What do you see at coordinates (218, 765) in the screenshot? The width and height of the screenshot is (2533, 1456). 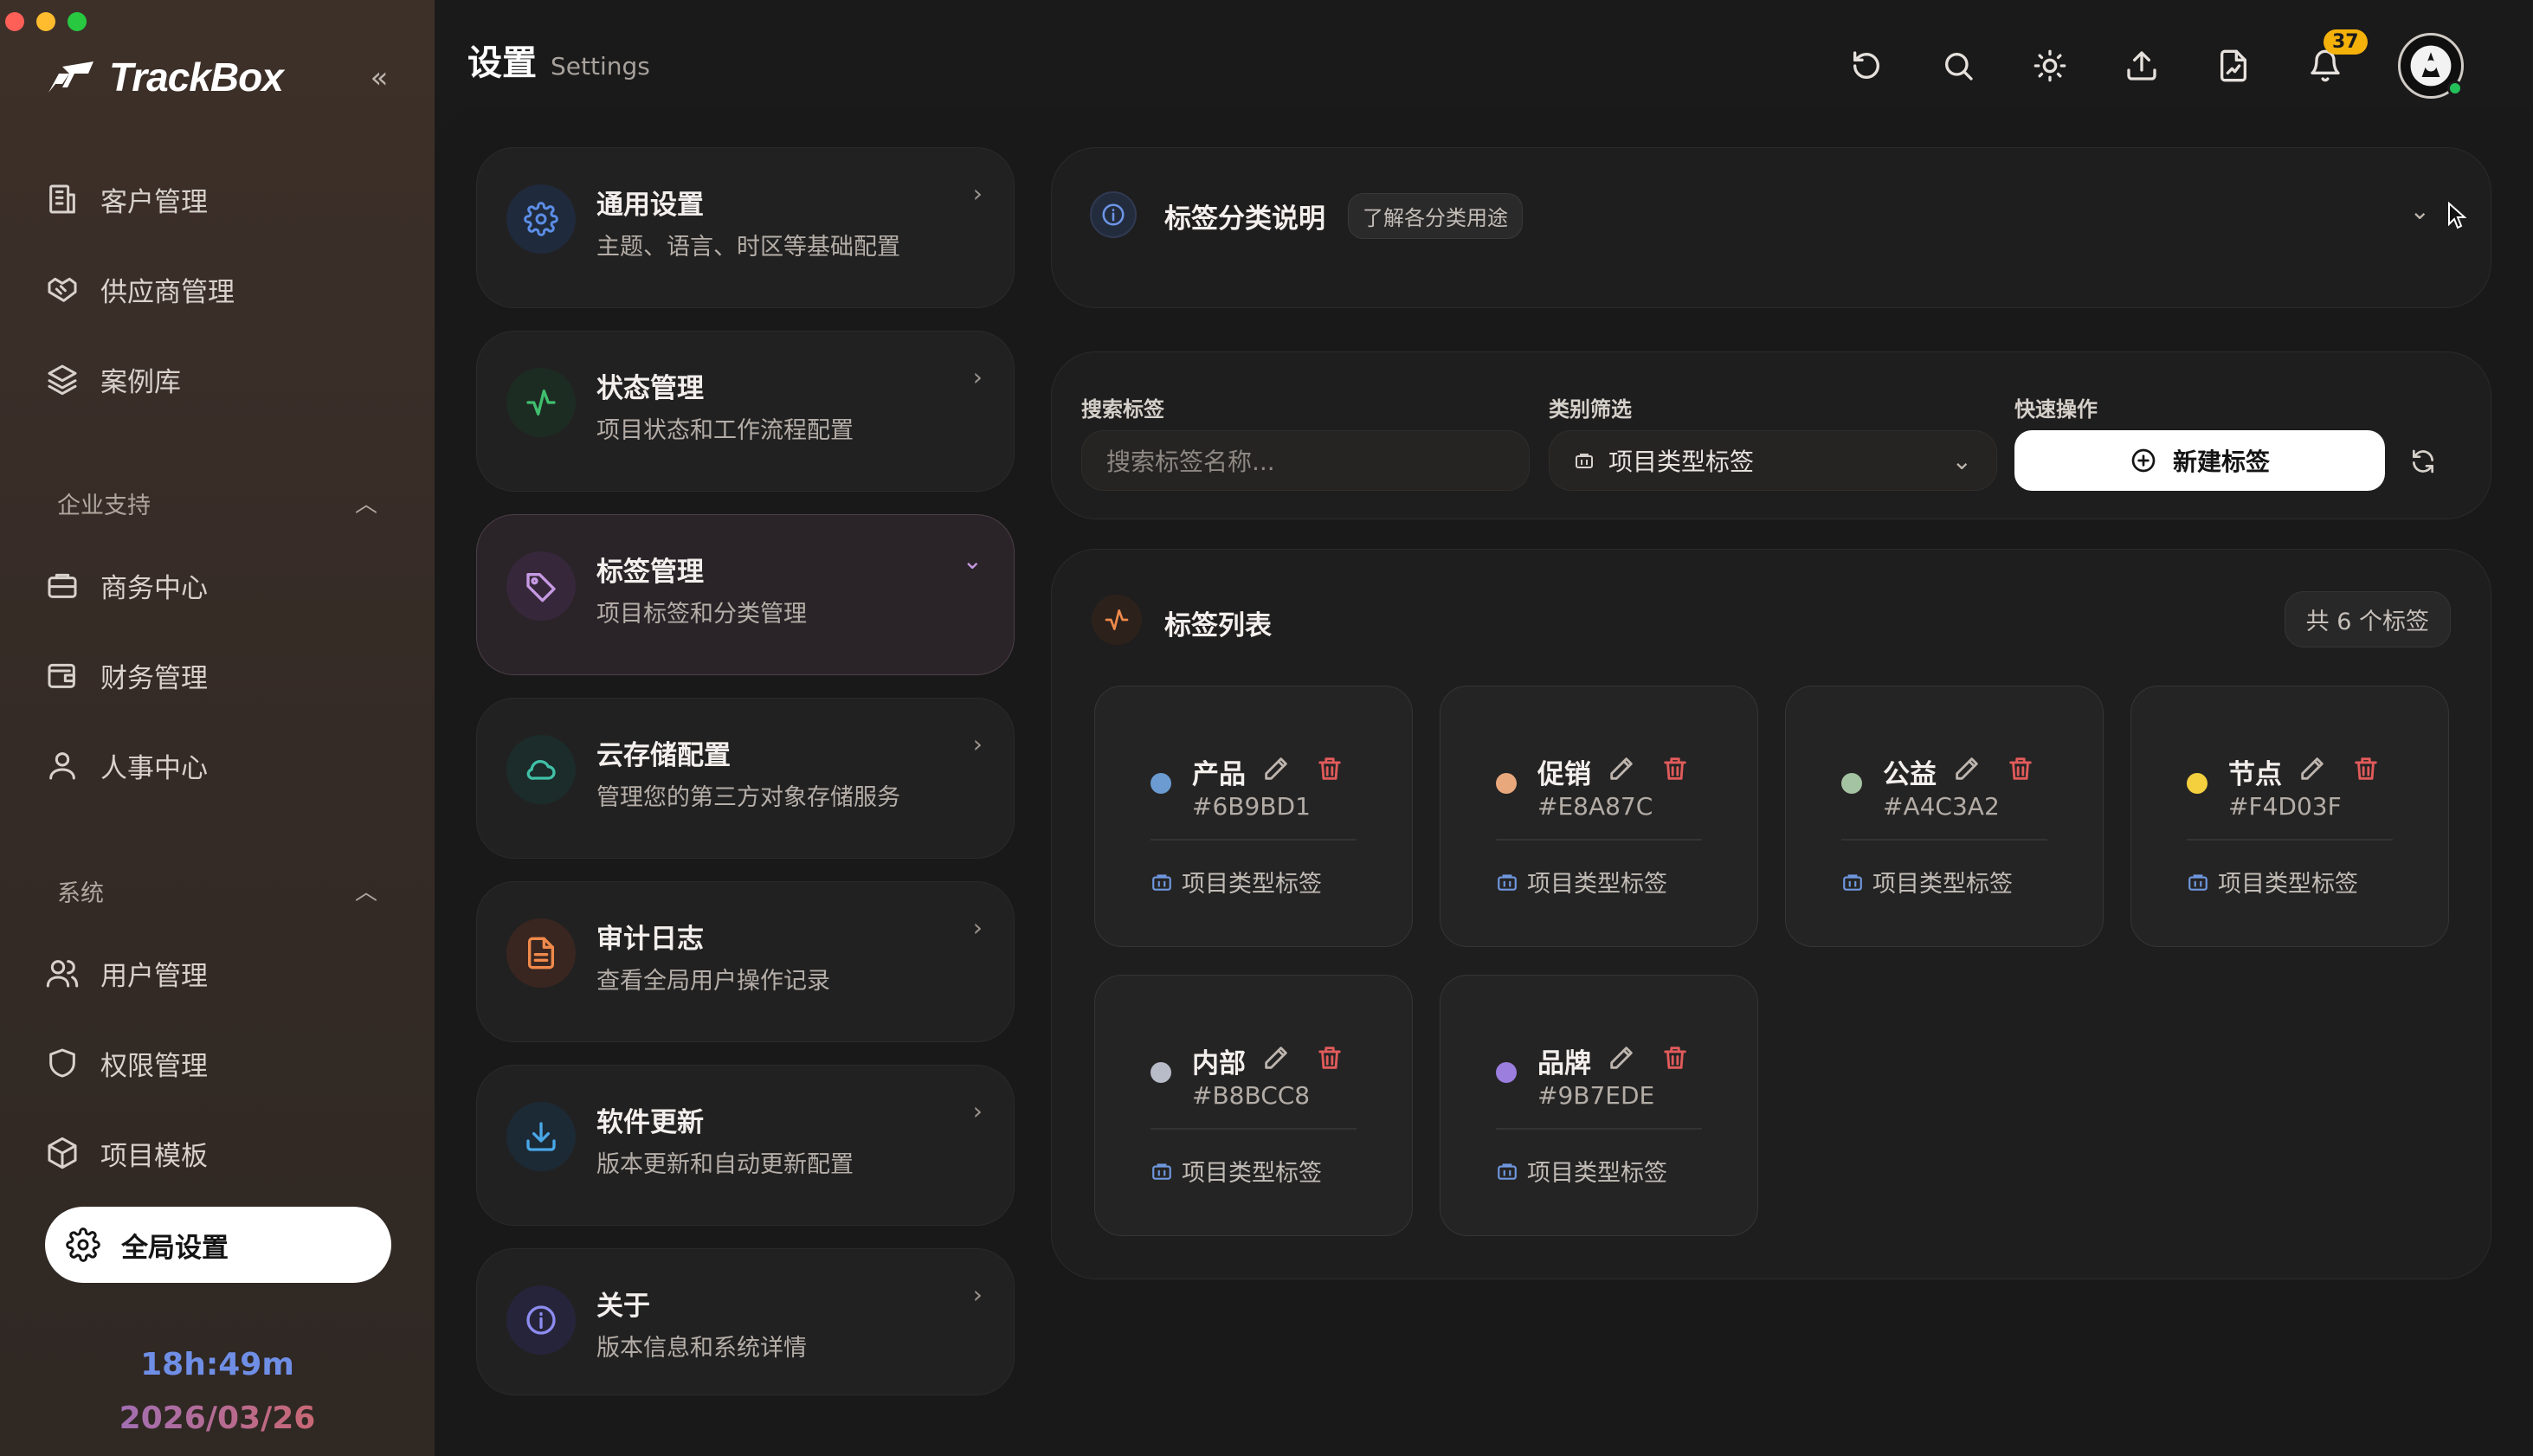 I see `sidebar-item-hr: 人事中心` at bounding box center [218, 765].